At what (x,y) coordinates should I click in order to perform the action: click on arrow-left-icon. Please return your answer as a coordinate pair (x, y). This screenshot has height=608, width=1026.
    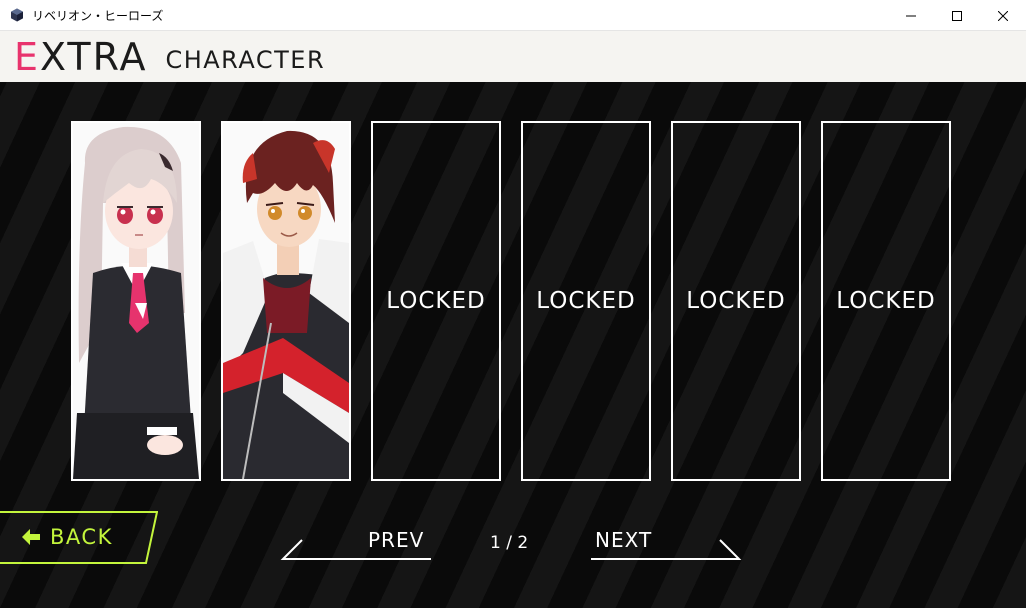
    Looking at the image, I should click on (31, 537).